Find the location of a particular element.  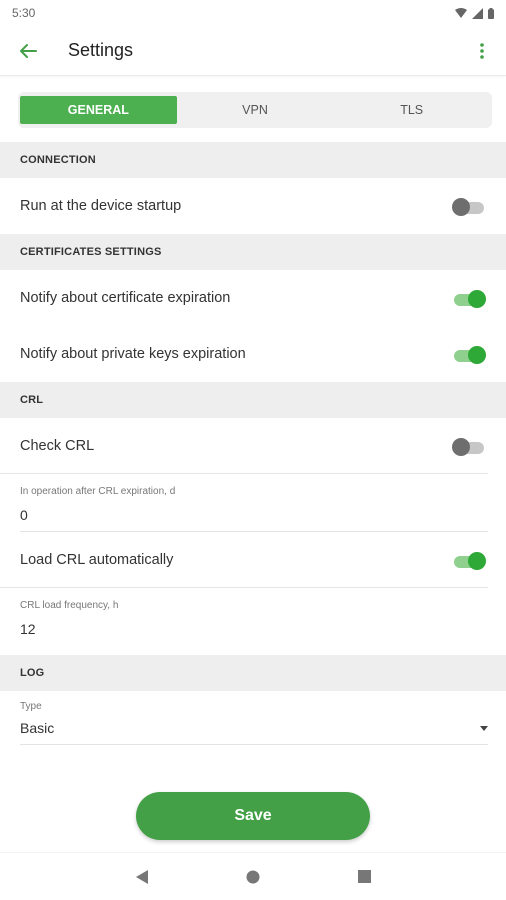

more-vert-icon is located at coordinates (482, 50).